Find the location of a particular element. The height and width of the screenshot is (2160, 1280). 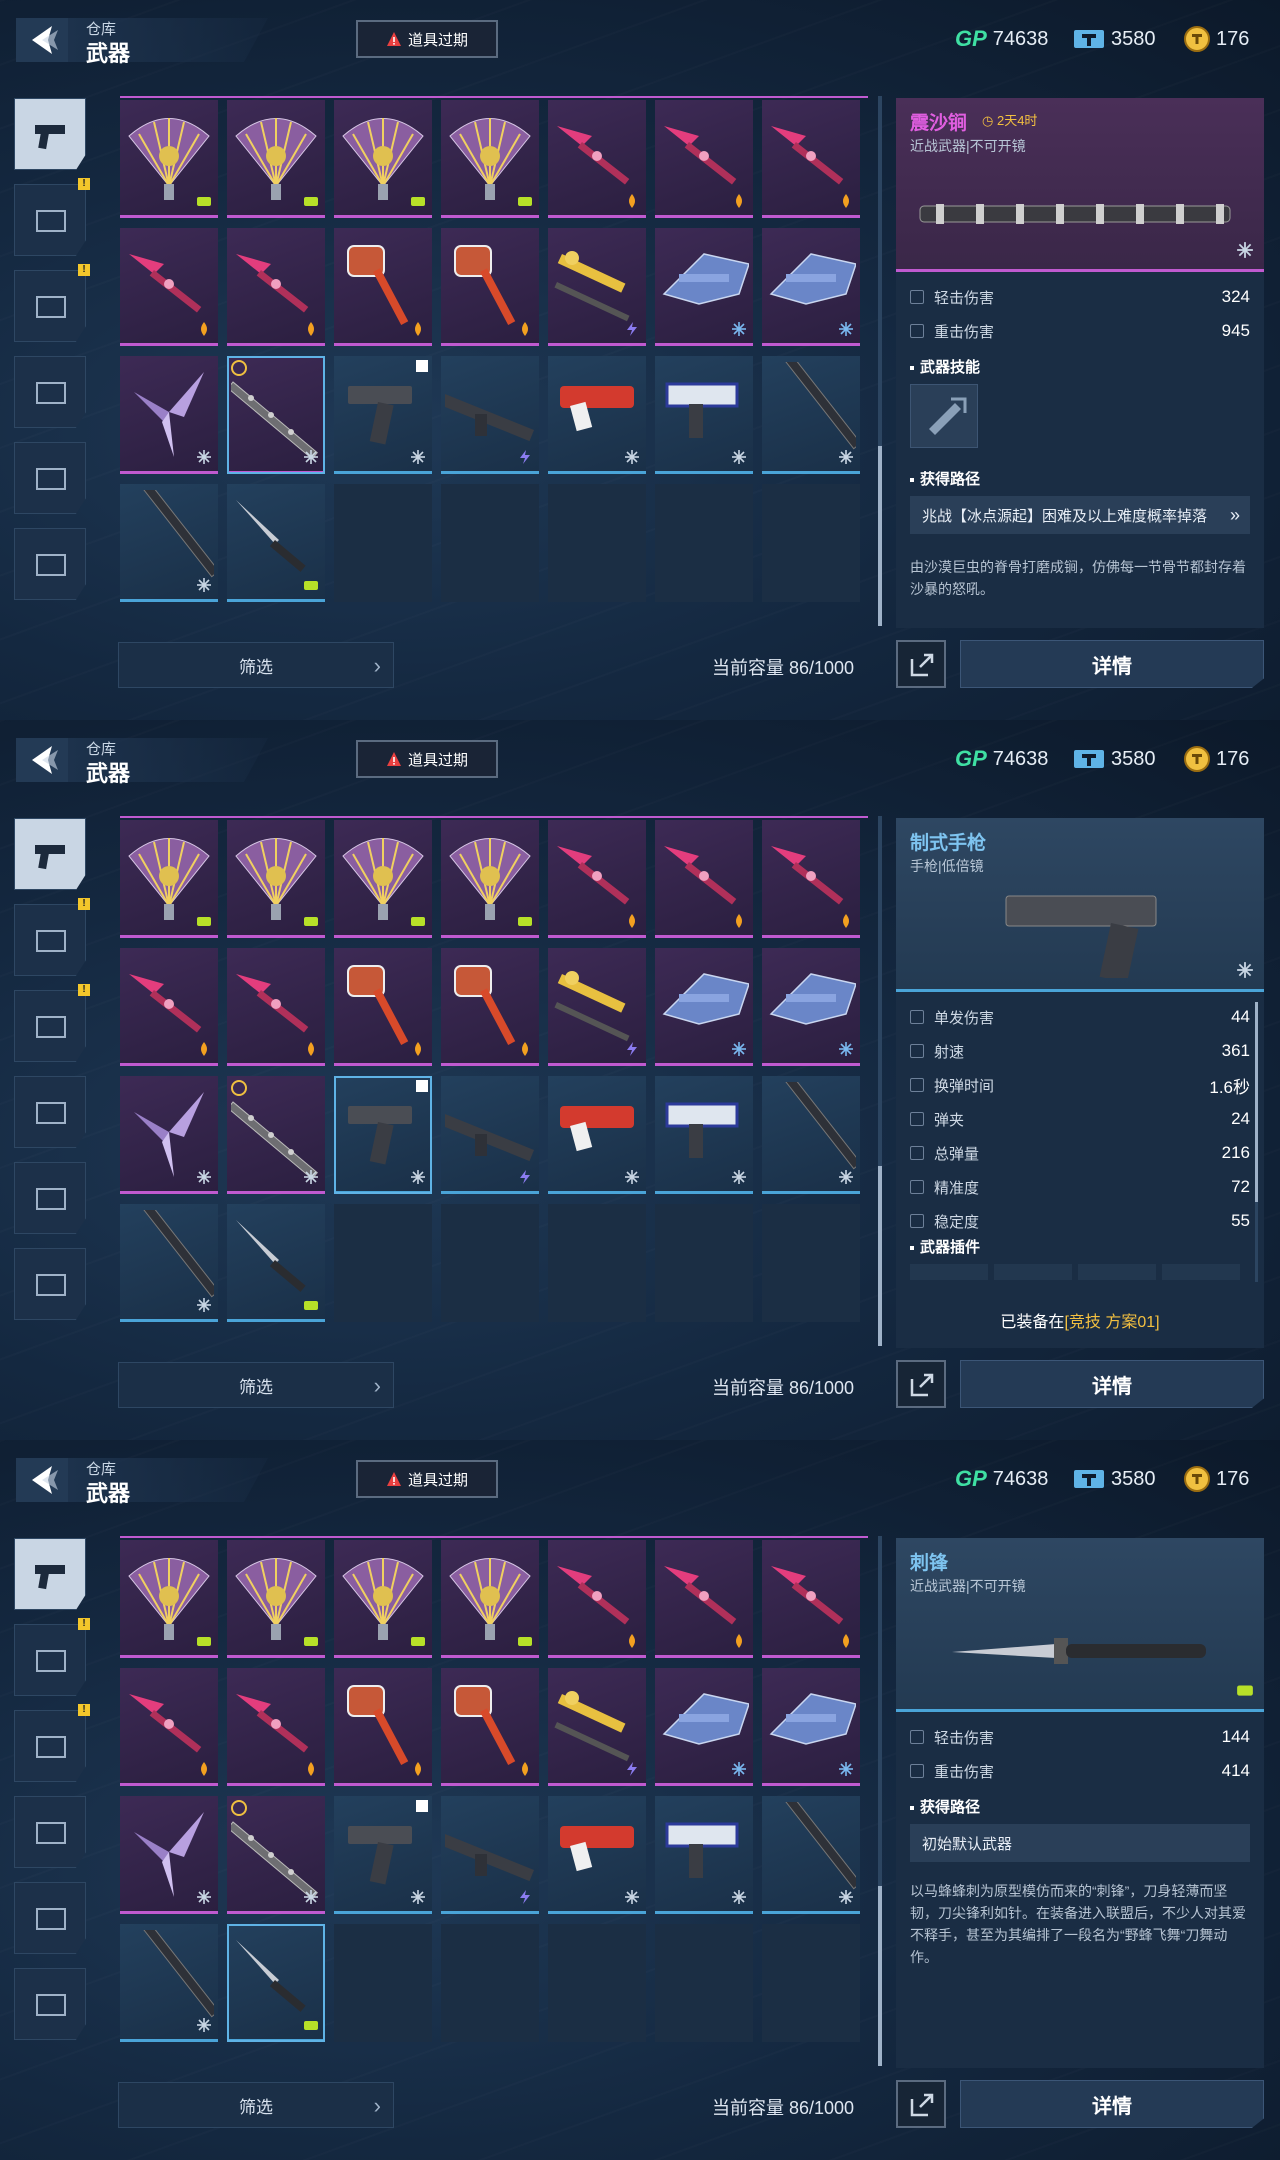

weapon-skill-slot is located at coordinates (944, 416).